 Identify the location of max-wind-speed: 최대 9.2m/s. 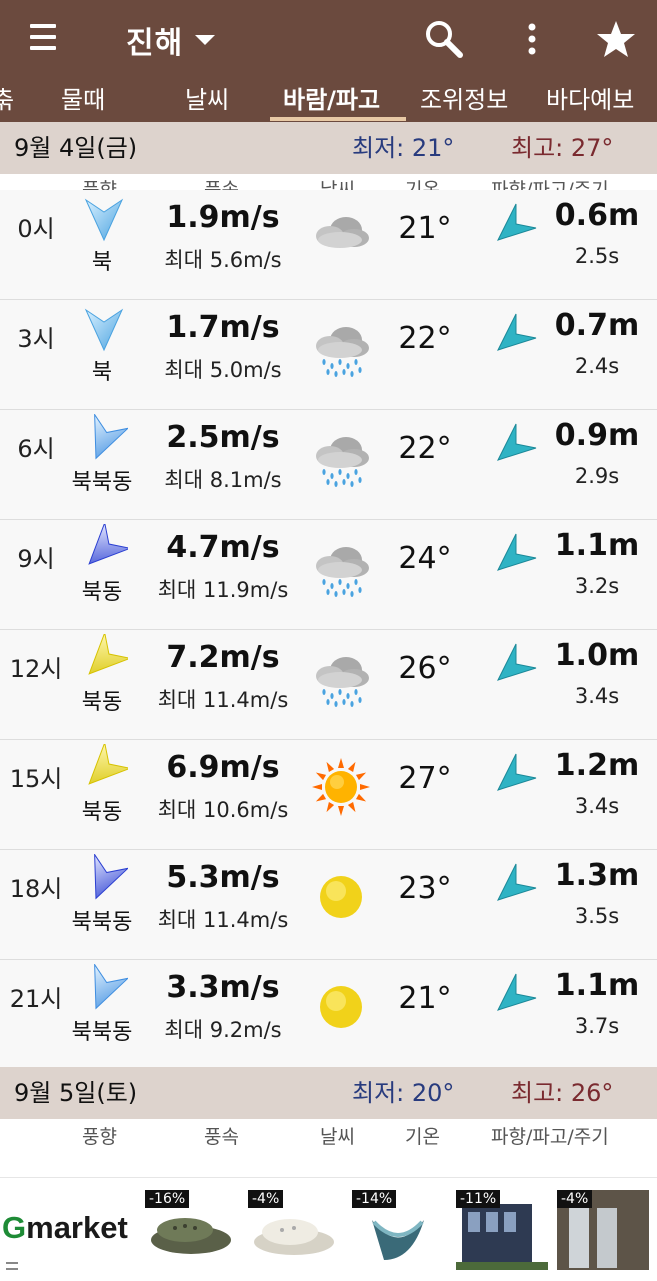
(223, 1030).